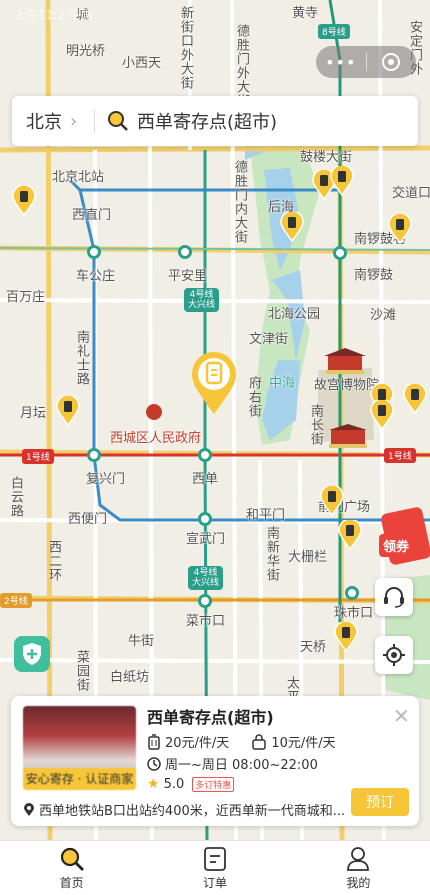  What do you see at coordinates (154, 741) in the screenshot?
I see `suitcase-icon` at bounding box center [154, 741].